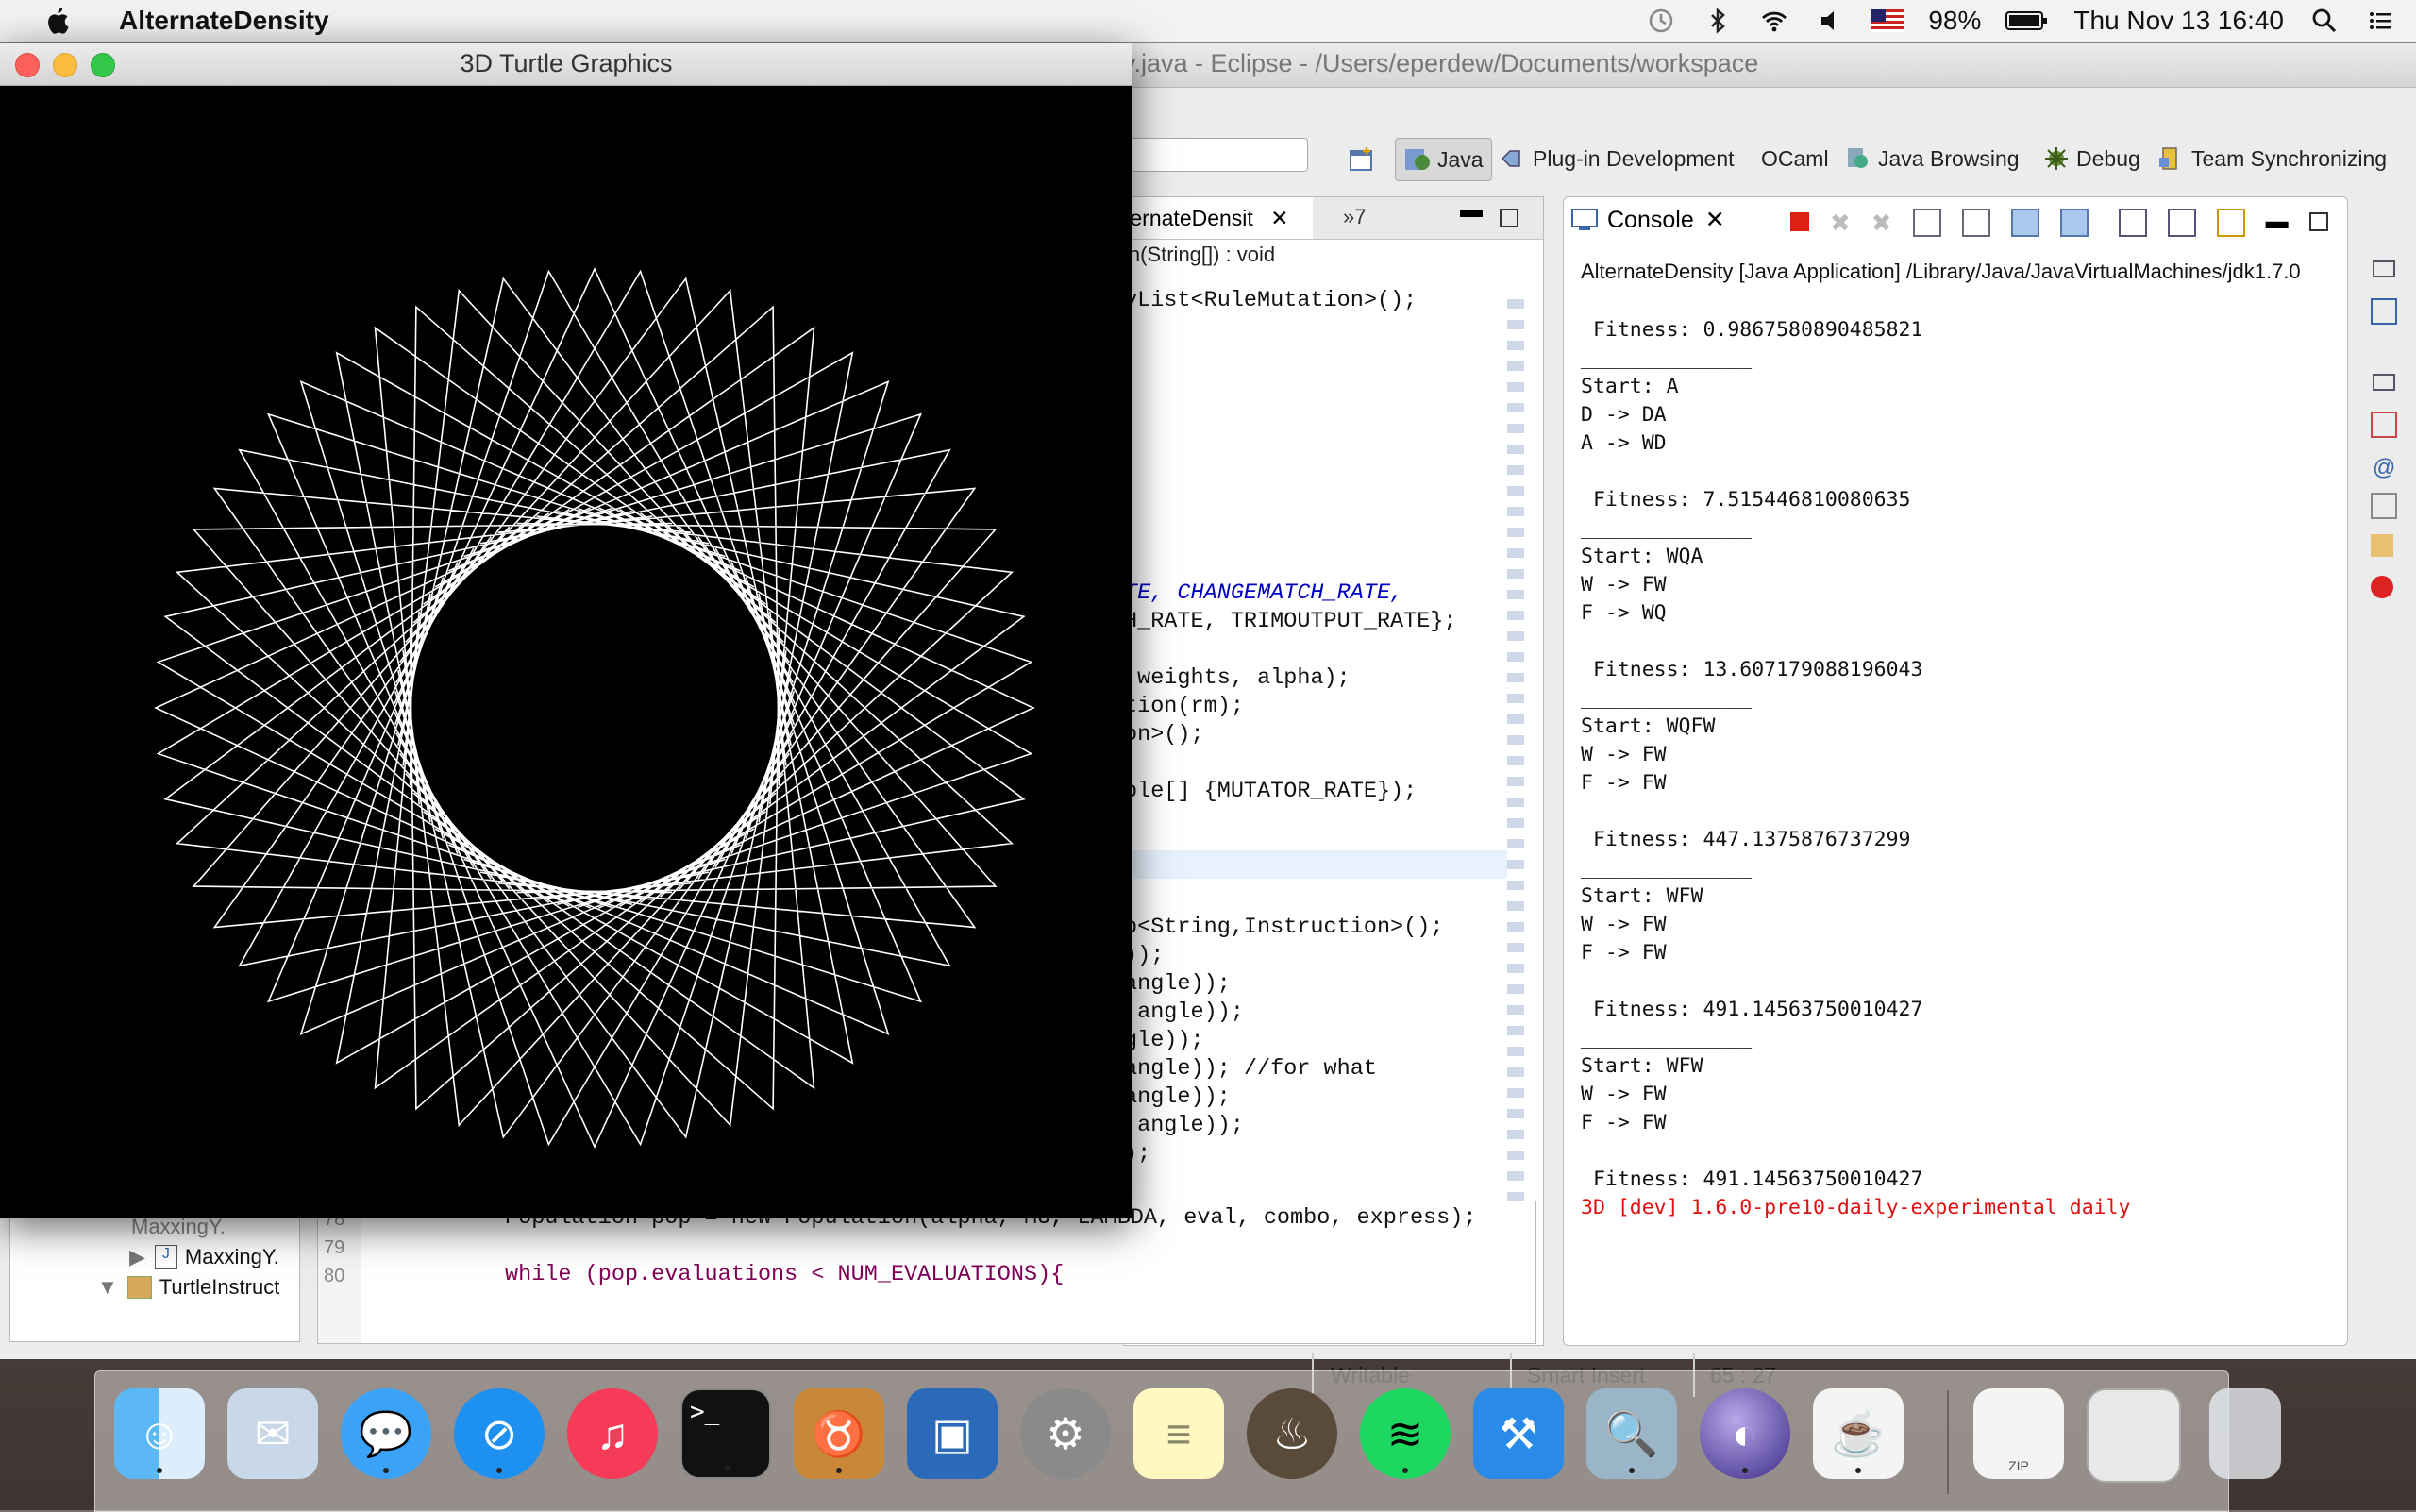 This screenshot has width=2416, height=1512. Describe the element at coordinates (1188, 218) in the screenshot. I see `editor-tab-label: ternateDensit` at that location.